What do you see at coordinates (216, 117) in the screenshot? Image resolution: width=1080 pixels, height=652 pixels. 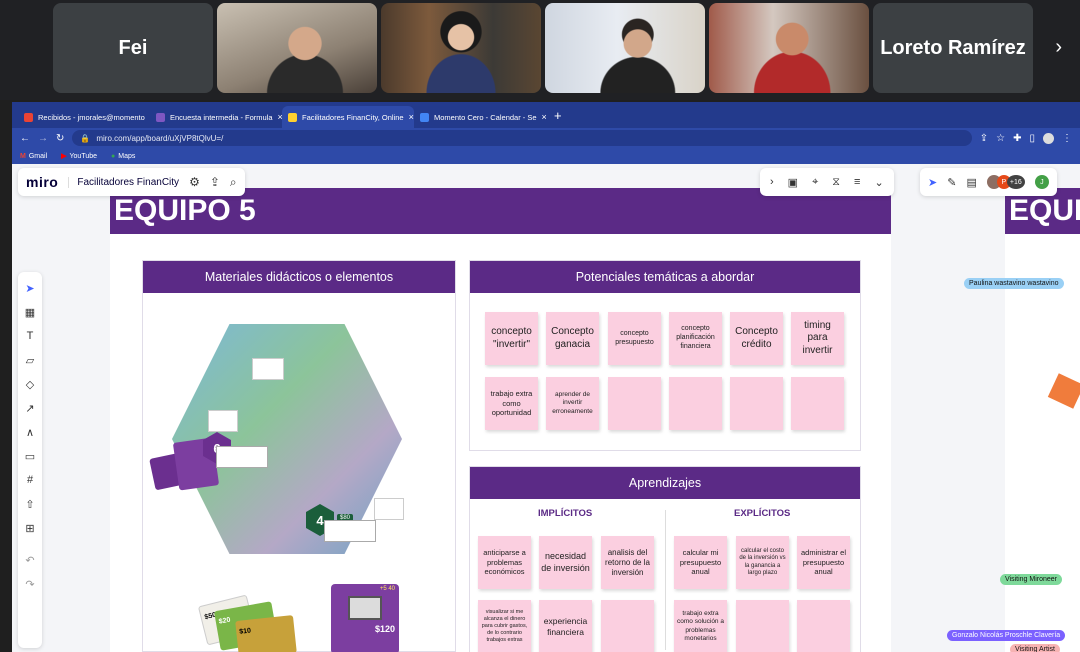 I see `browser-tab: Encuesta intermedia - Formula ×` at bounding box center [216, 117].